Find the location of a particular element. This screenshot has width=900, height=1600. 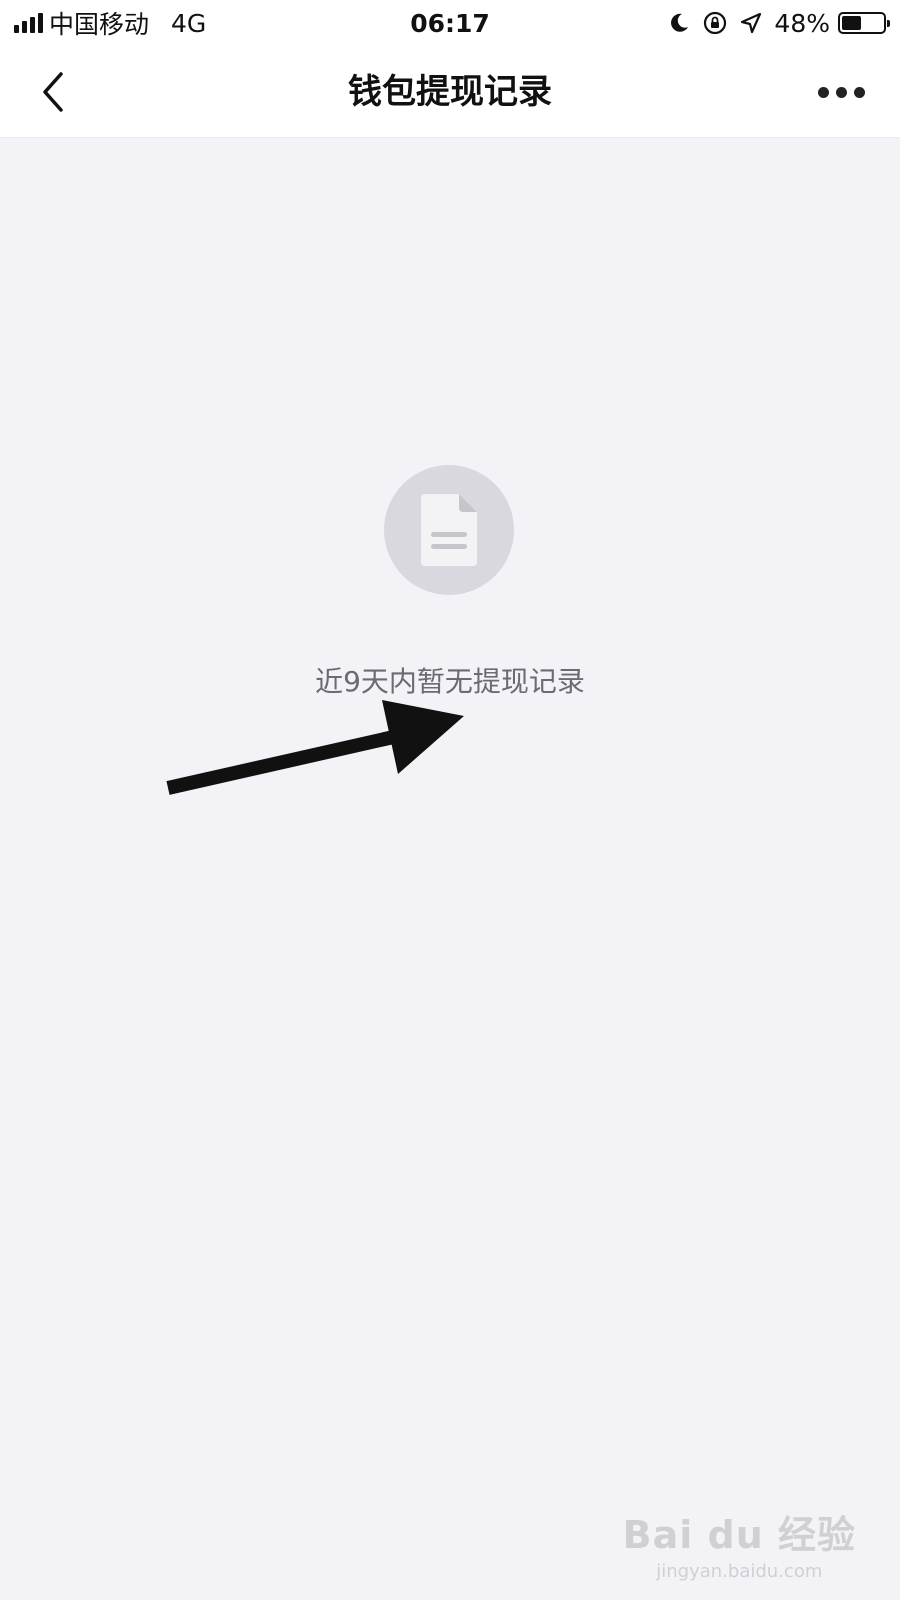

battery-icon is located at coordinates (864, 23).